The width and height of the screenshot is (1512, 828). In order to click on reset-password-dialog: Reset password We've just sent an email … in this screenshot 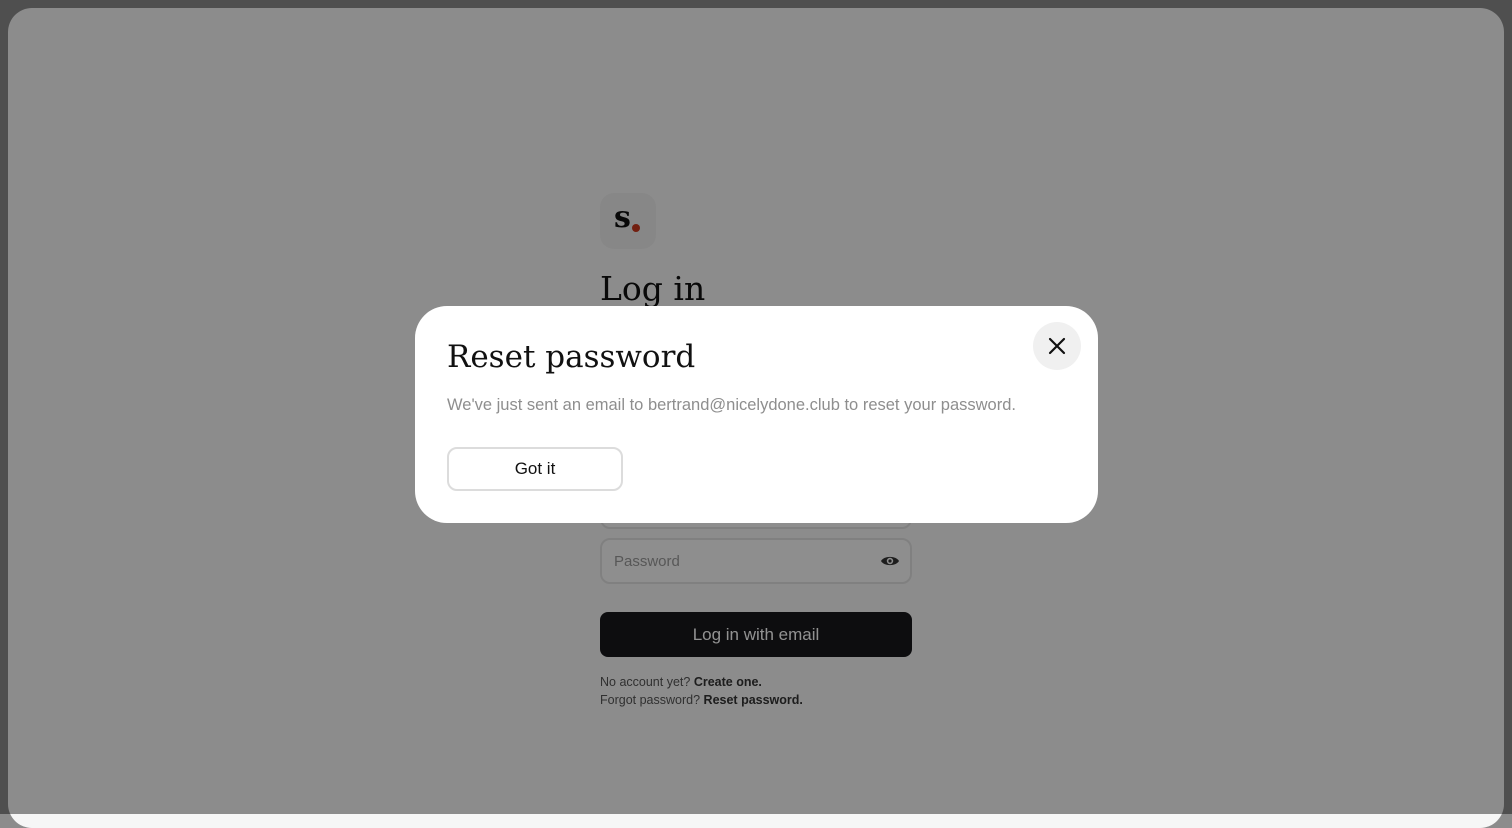, I will do `click(756, 414)`.